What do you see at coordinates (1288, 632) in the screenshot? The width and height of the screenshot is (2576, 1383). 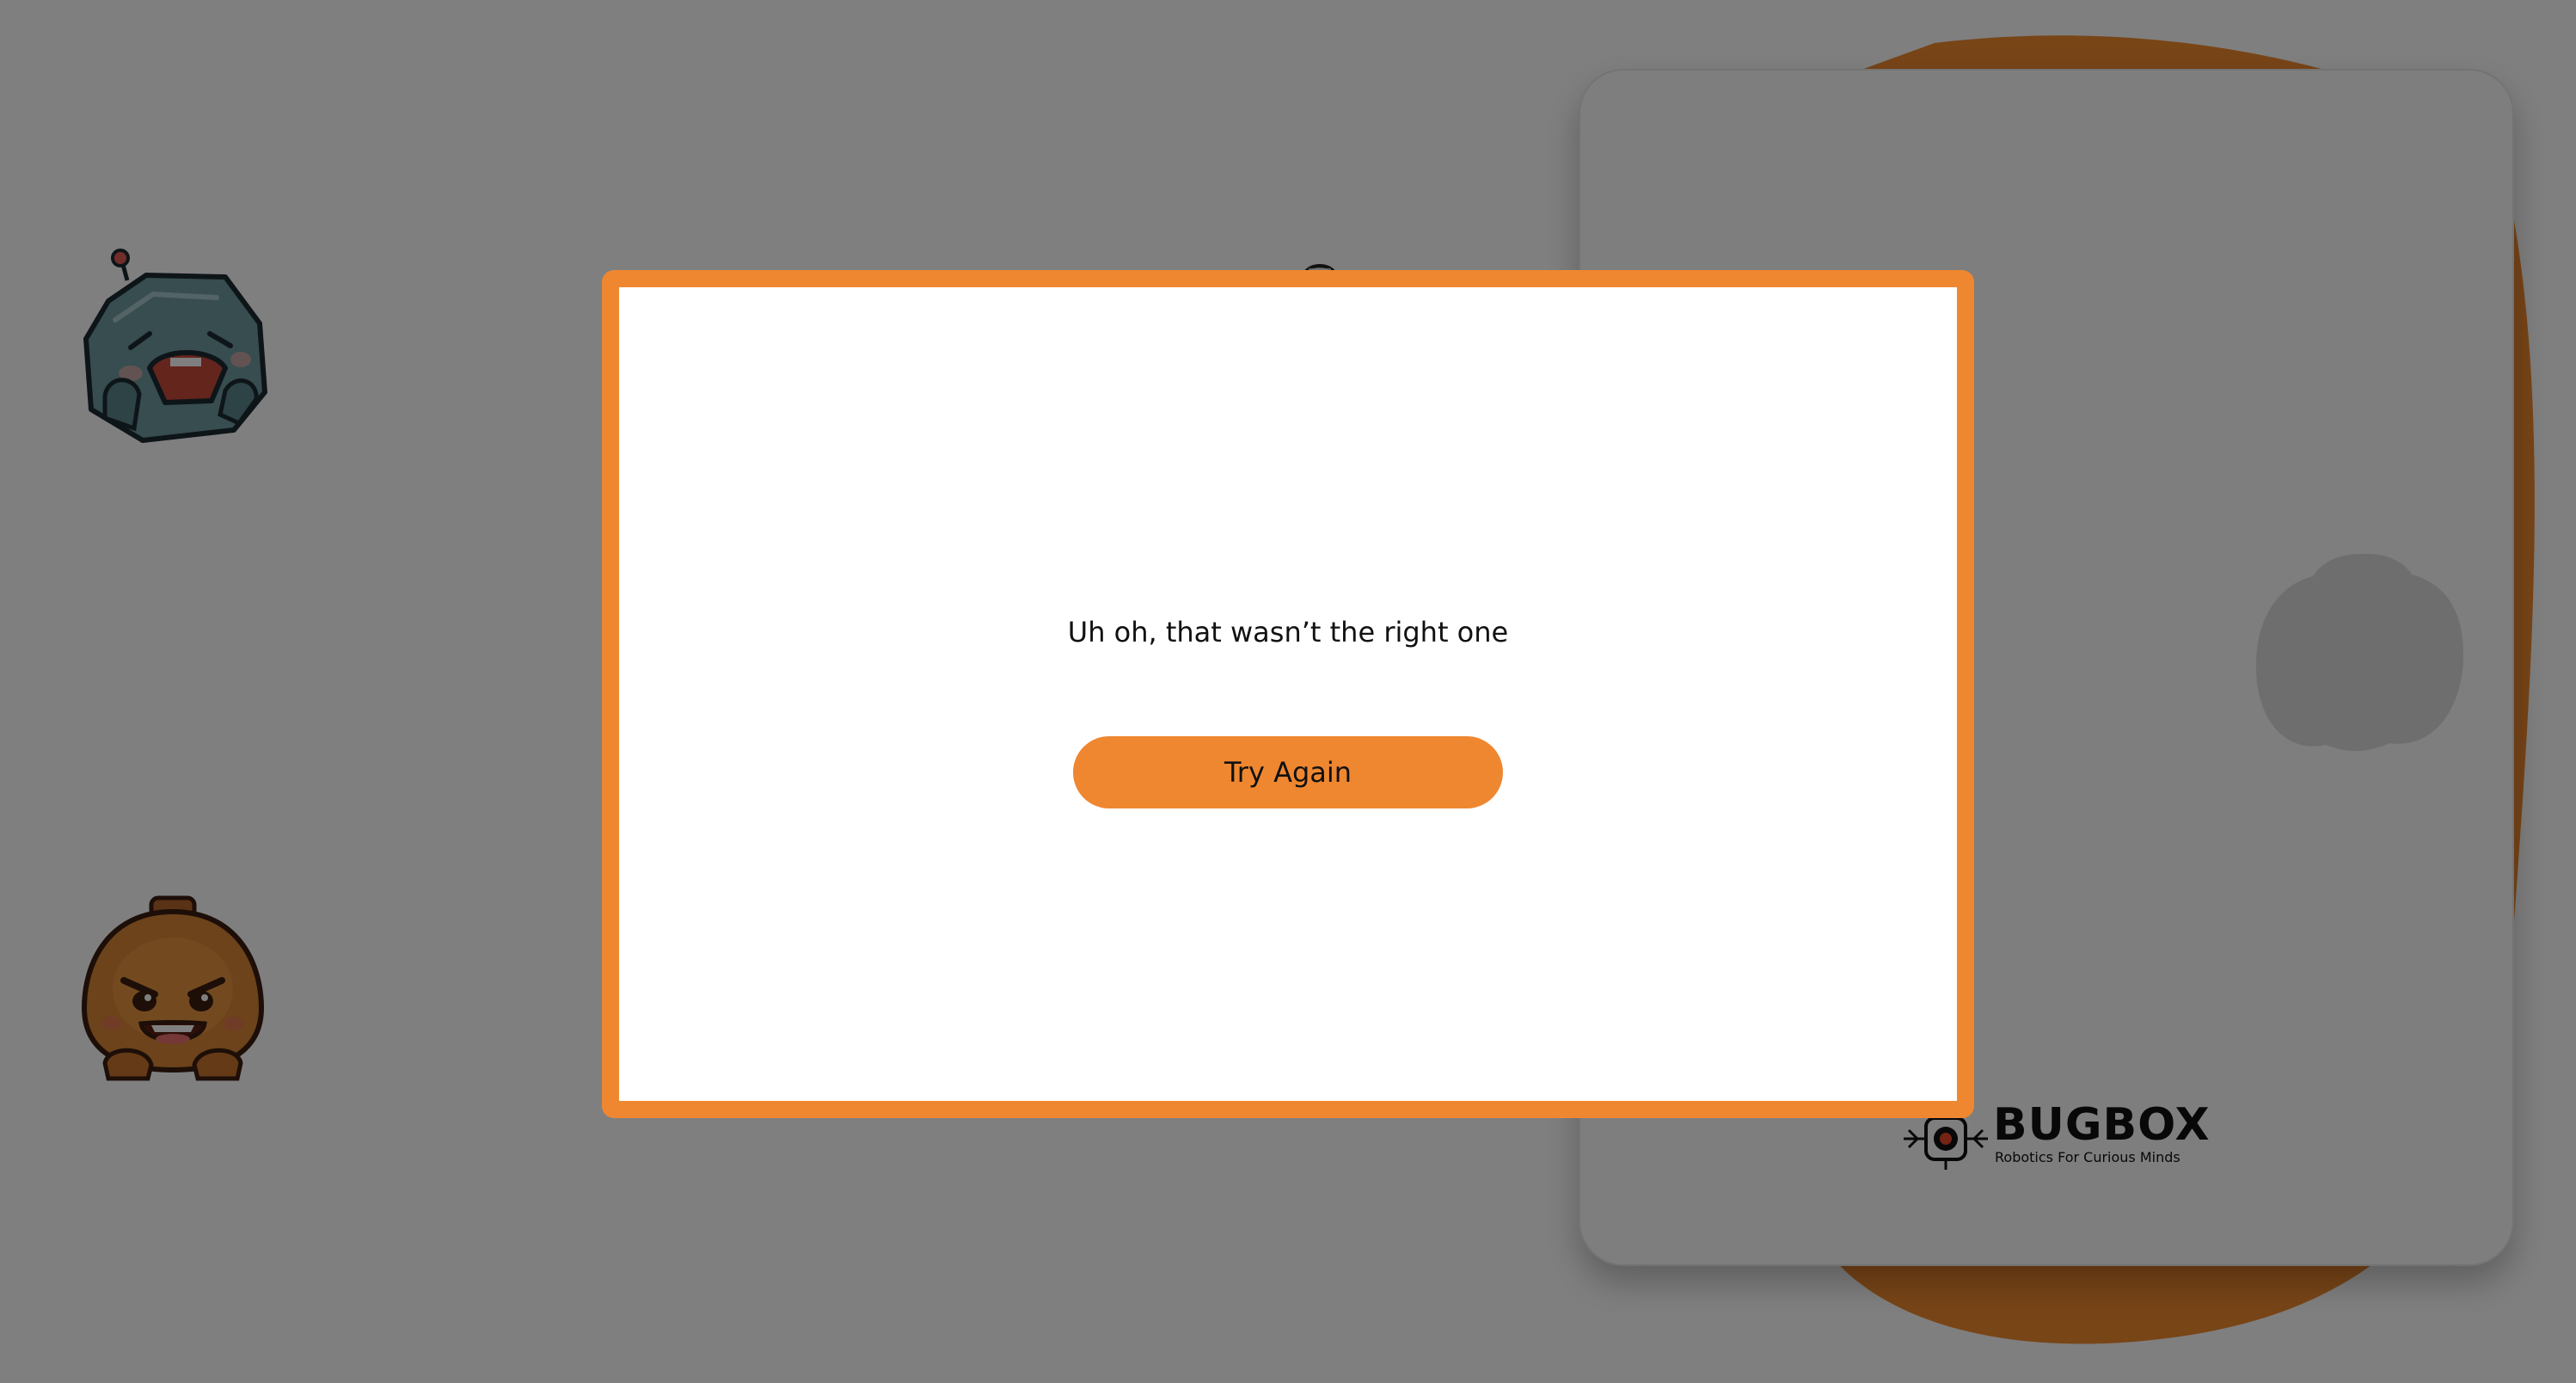 I see `modal-message: Uh oh, that wasn’t the right one` at bounding box center [1288, 632].